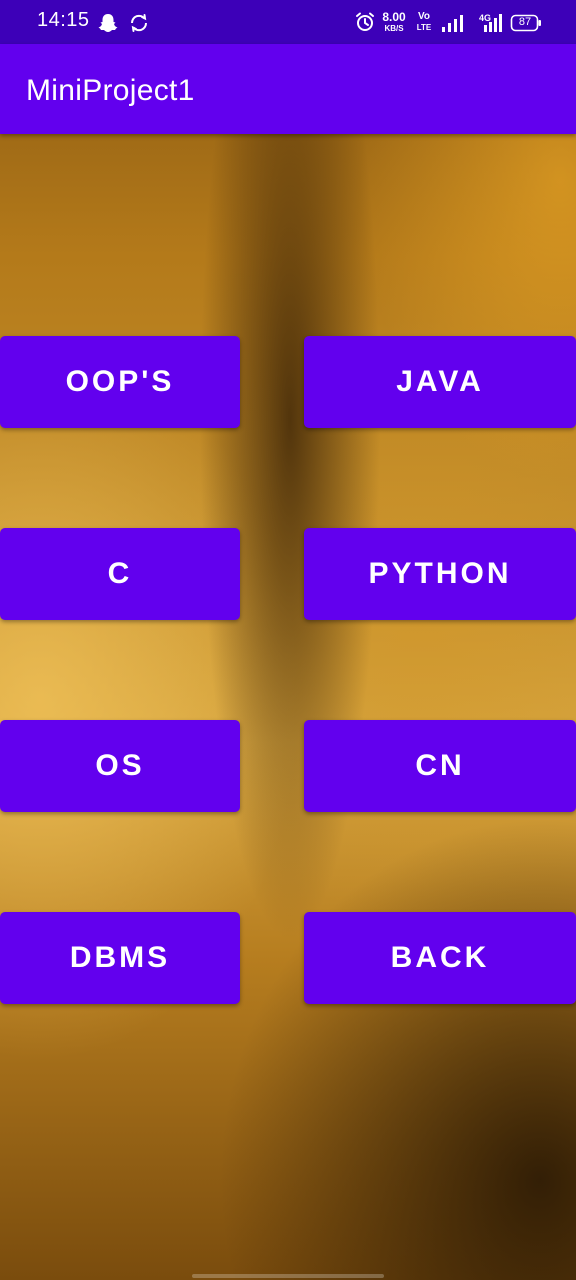 The height and width of the screenshot is (1280, 576). What do you see at coordinates (525, 22) in the screenshot?
I see `battery-level: 87` at bounding box center [525, 22].